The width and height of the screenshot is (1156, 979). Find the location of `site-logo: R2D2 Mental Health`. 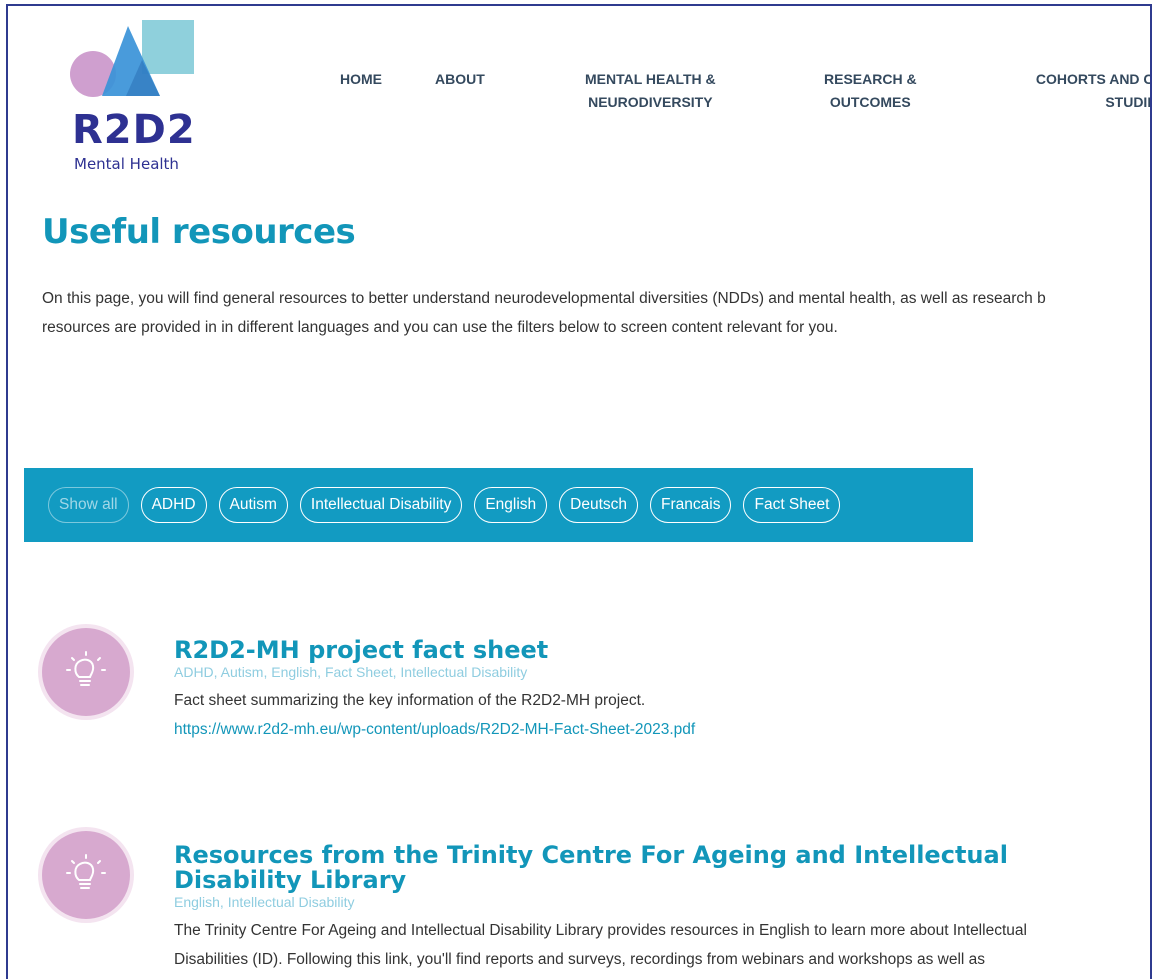

site-logo: R2D2 Mental Health is located at coordinates (141, 94).